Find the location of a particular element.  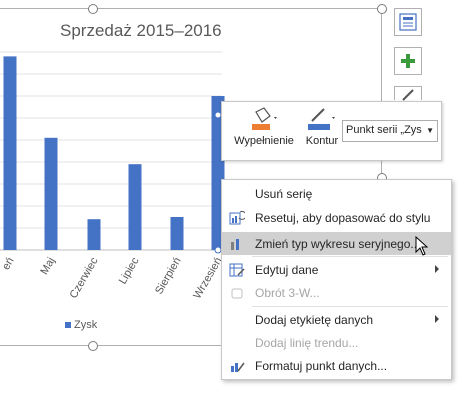

chart-elements-plus-icon is located at coordinates (408, 61).